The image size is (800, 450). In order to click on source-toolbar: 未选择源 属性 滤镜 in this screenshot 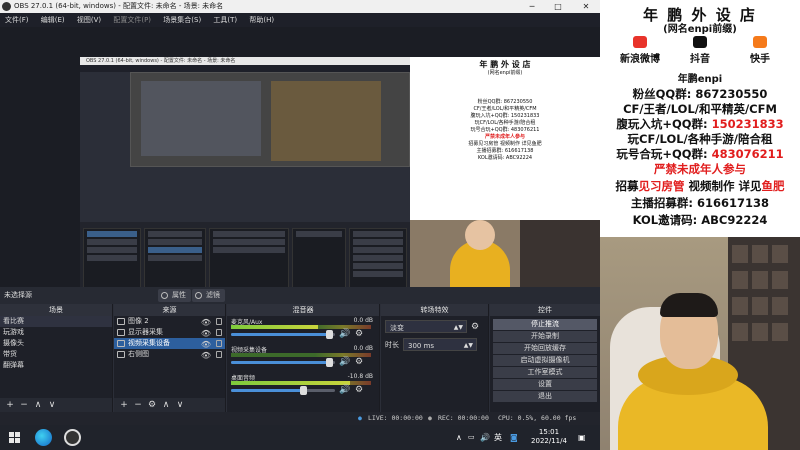, I will do `click(300, 295)`.